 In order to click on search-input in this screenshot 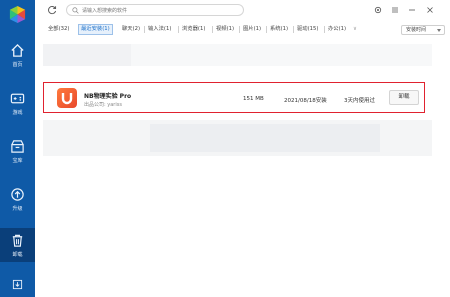, I will do `click(161, 10)`.